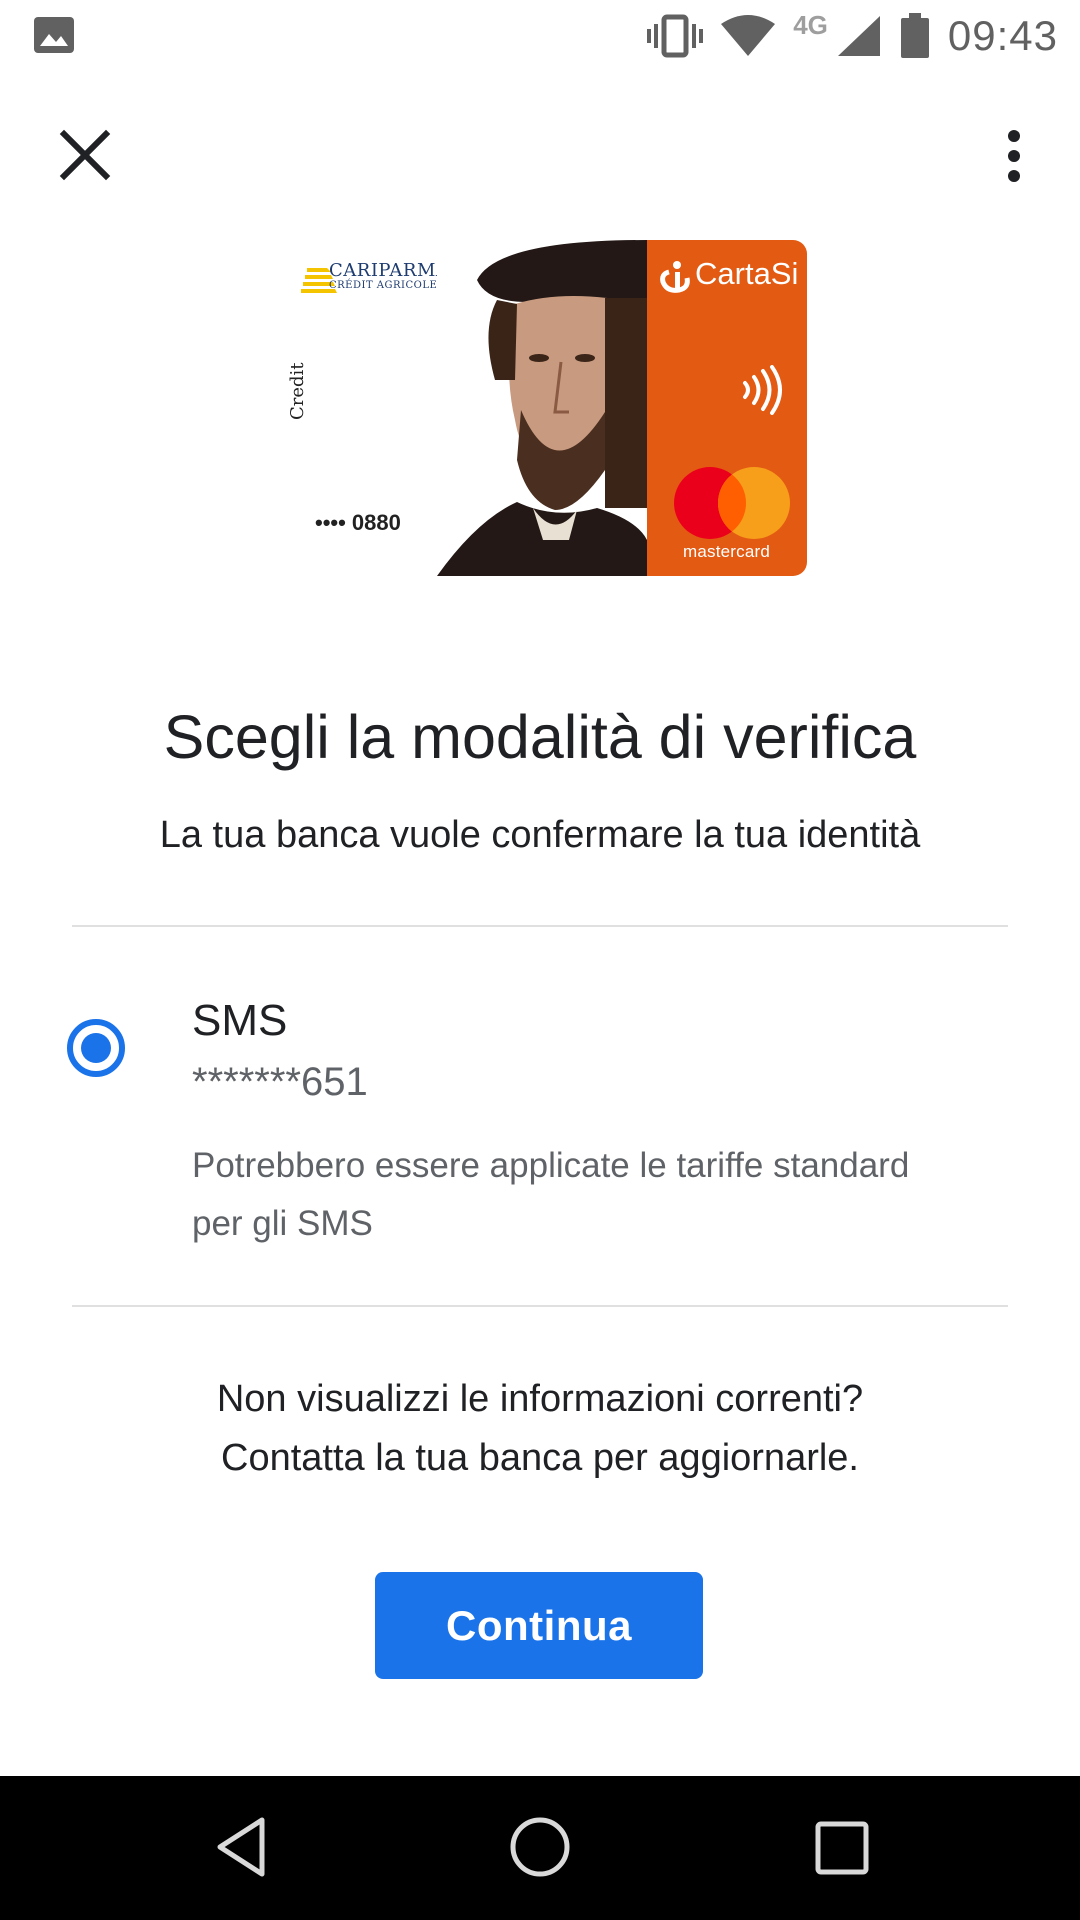 The height and width of the screenshot is (1920, 1080). I want to click on image-notification-icon, so click(54, 35).